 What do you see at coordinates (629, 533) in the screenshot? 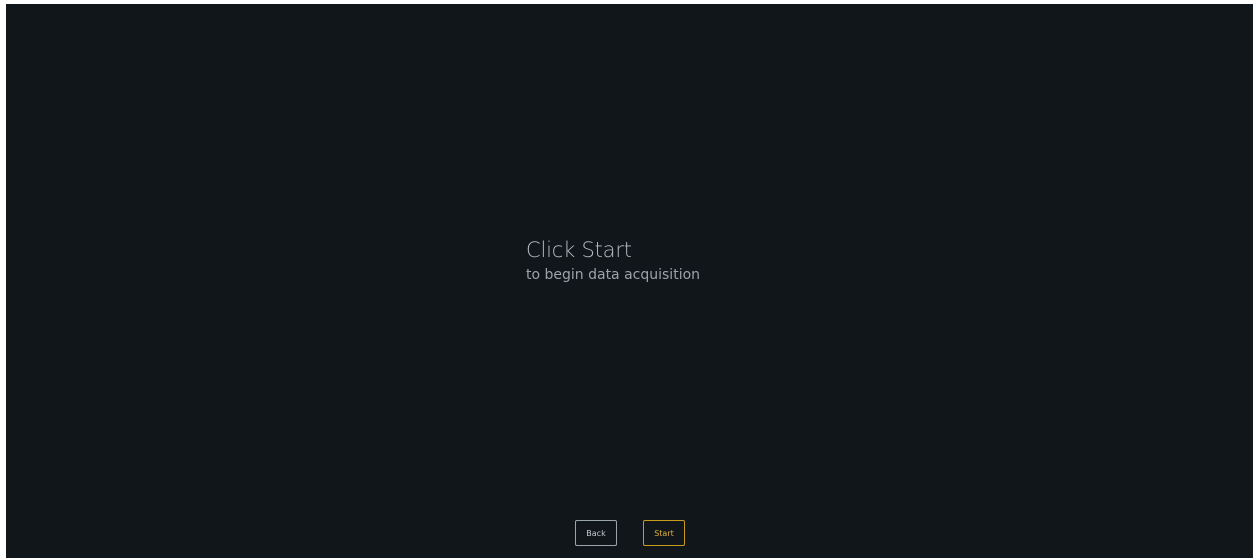
I see `action-bar: Back Start` at bounding box center [629, 533].